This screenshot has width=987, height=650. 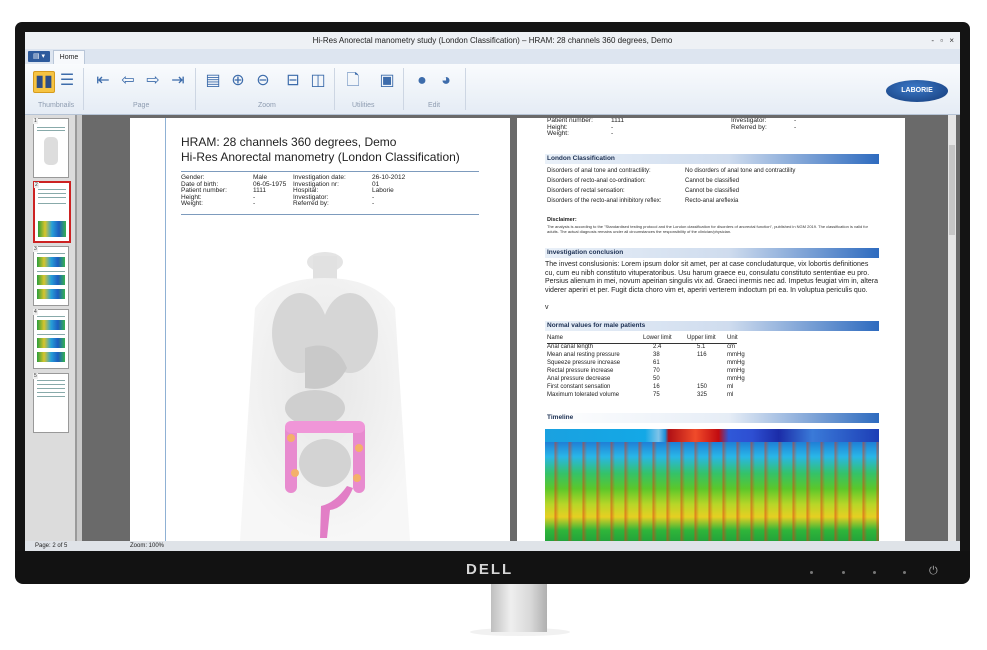 What do you see at coordinates (52, 212) in the screenshot?
I see `thumbnail-page-2: 2` at bounding box center [52, 212].